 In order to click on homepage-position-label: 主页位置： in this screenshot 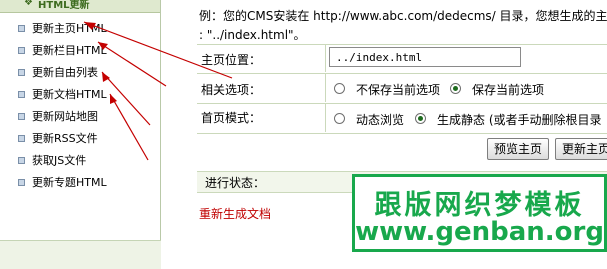, I will do `click(231, 60)`.